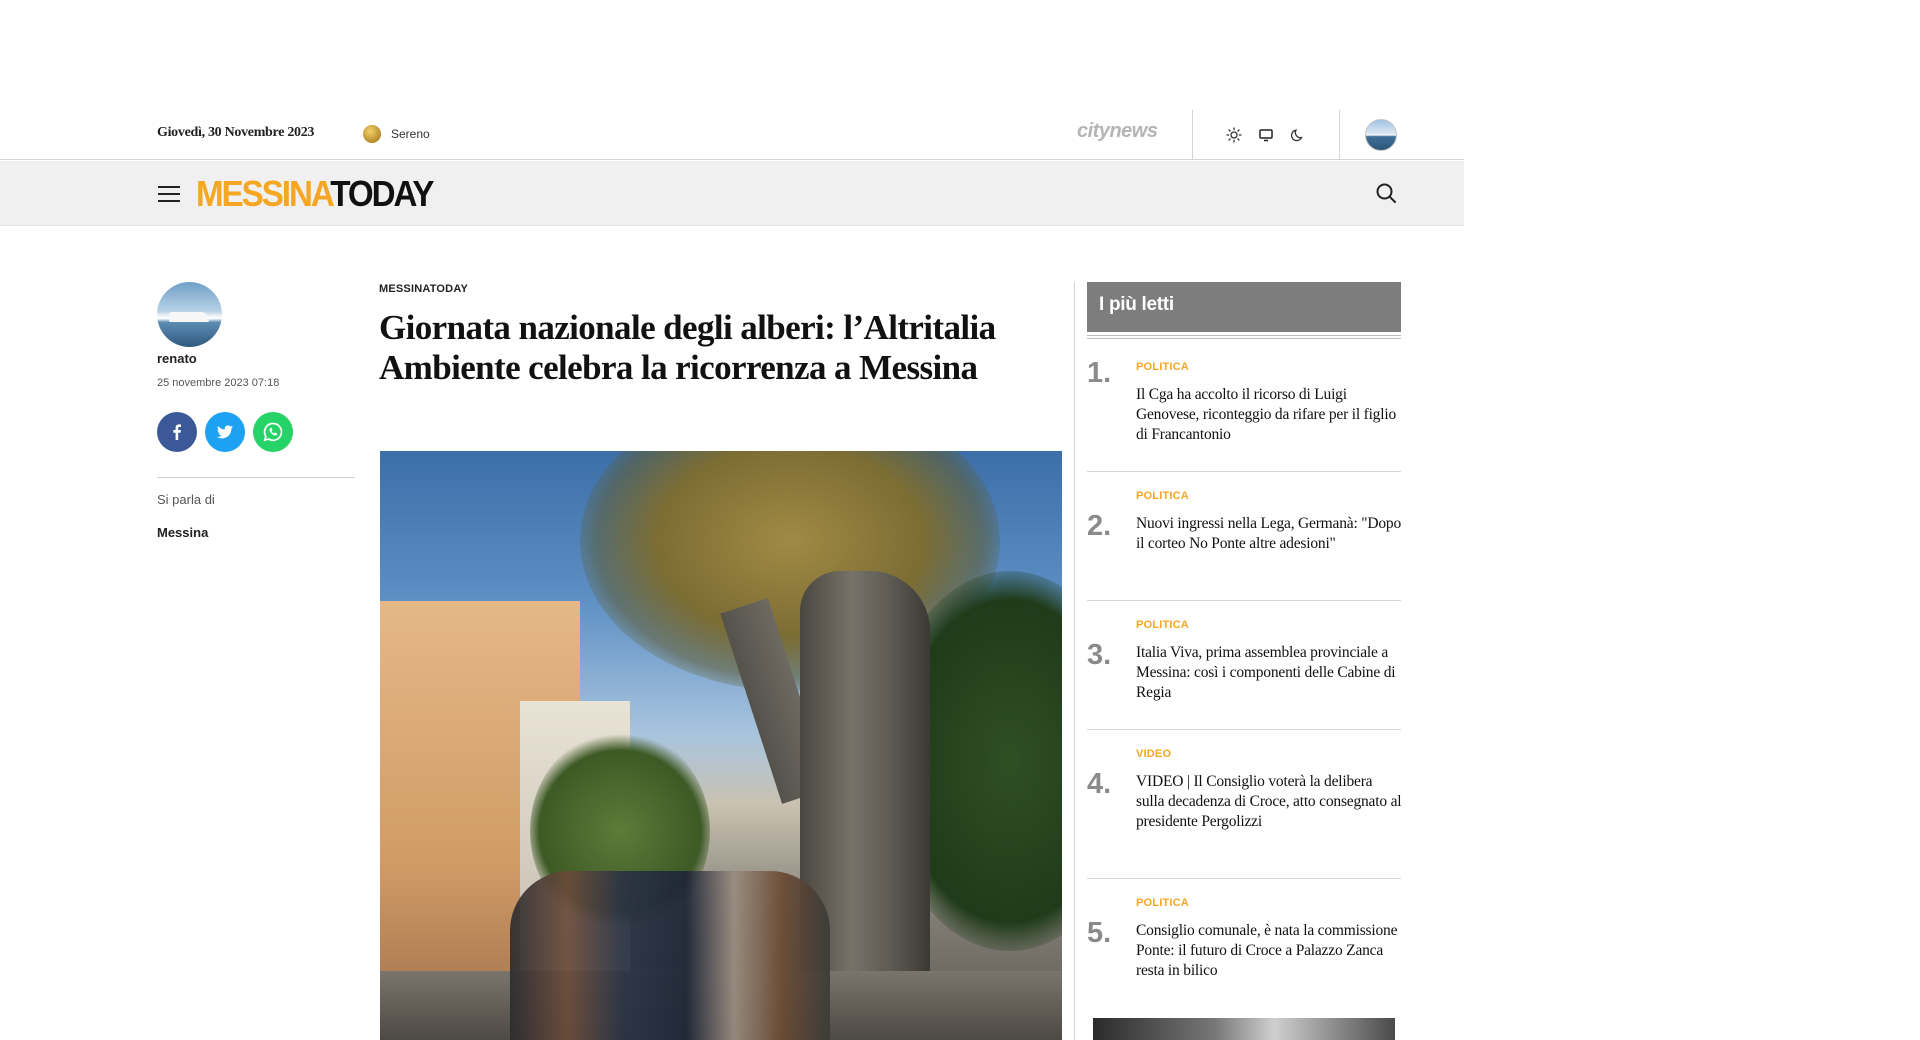 The height and width of the screenshot is (1040, 1920). What do you see at coordinates (1074, 661) in the screenshot?
I see `sidebar-divider` at bounding box center [1074, 661].